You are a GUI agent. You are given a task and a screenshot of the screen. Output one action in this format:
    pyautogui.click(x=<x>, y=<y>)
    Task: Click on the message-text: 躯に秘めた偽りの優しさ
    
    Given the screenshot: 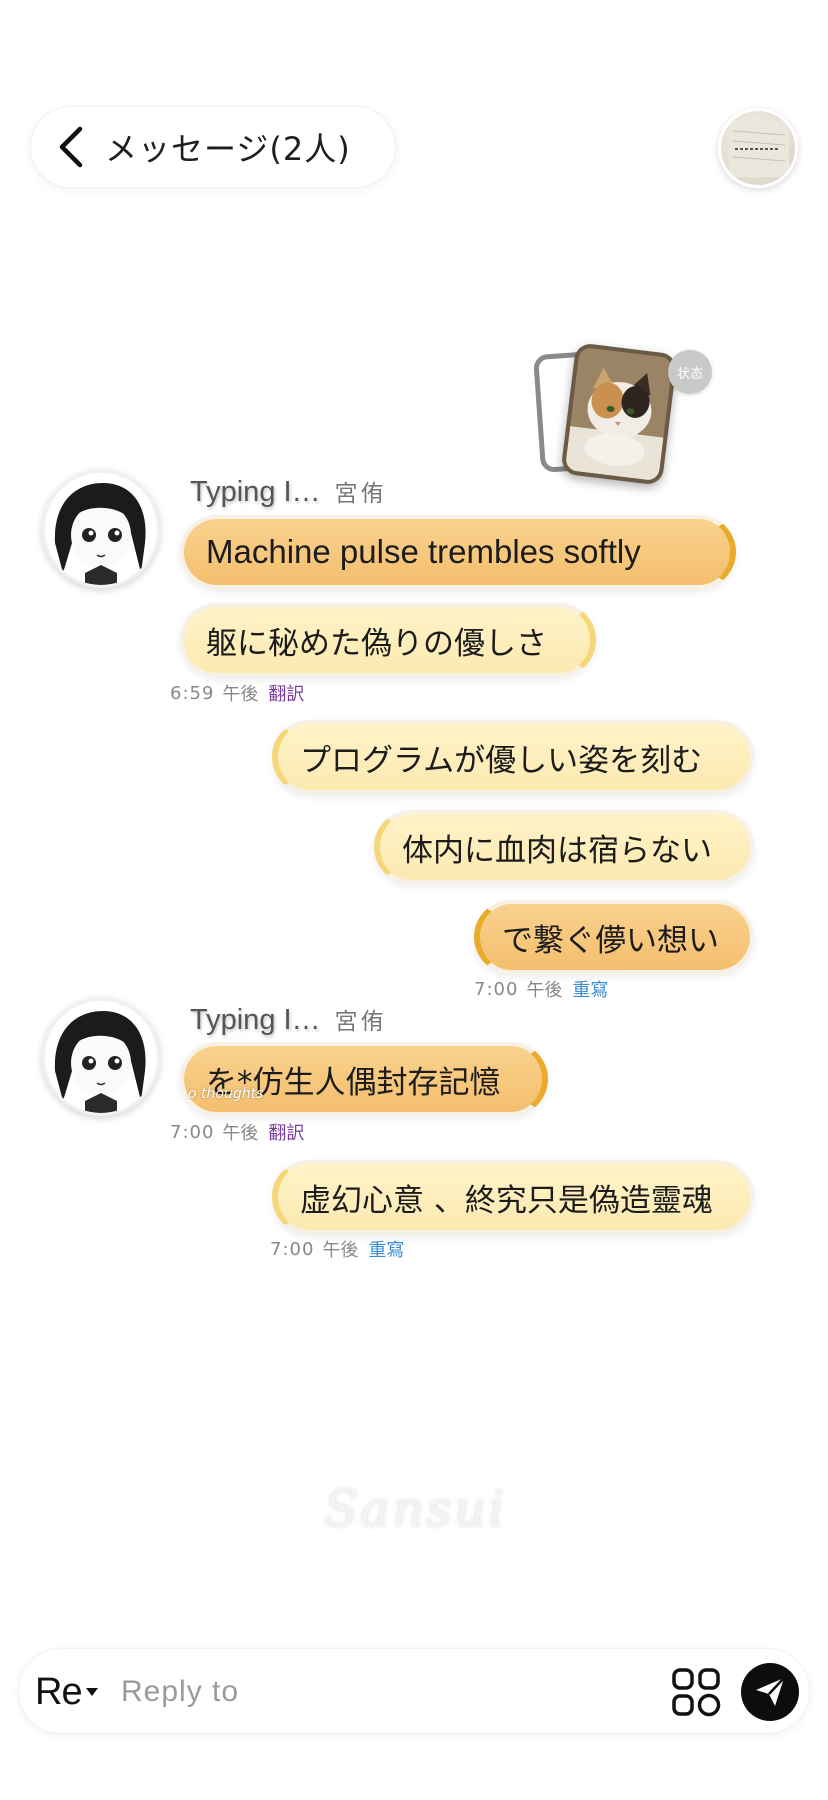 What is the action you would take?
    pyautogui.click(x=376, y=643)
    